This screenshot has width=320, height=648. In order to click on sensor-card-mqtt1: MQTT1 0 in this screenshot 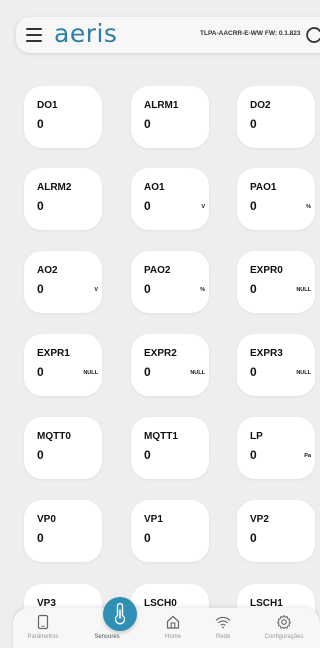, I will do `click(170, 448)`.